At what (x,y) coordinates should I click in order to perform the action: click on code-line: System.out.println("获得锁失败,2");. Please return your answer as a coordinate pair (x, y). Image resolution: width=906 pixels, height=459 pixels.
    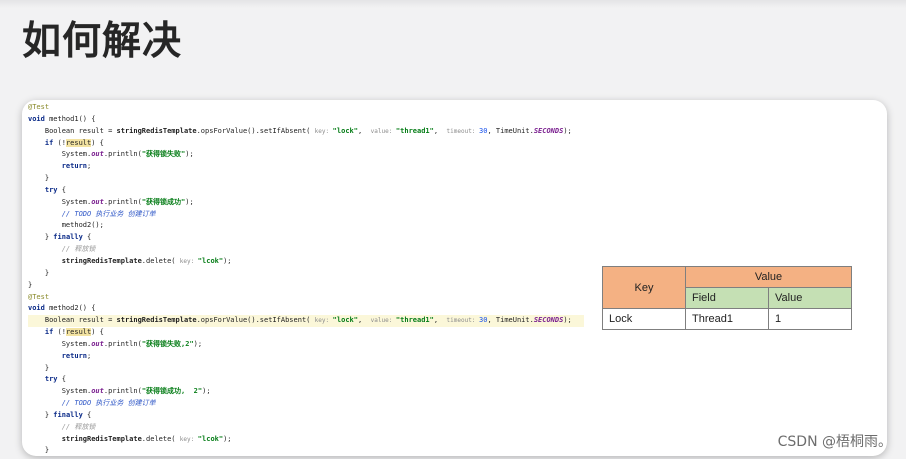
    Looking at the image, I should click on (308, 345).